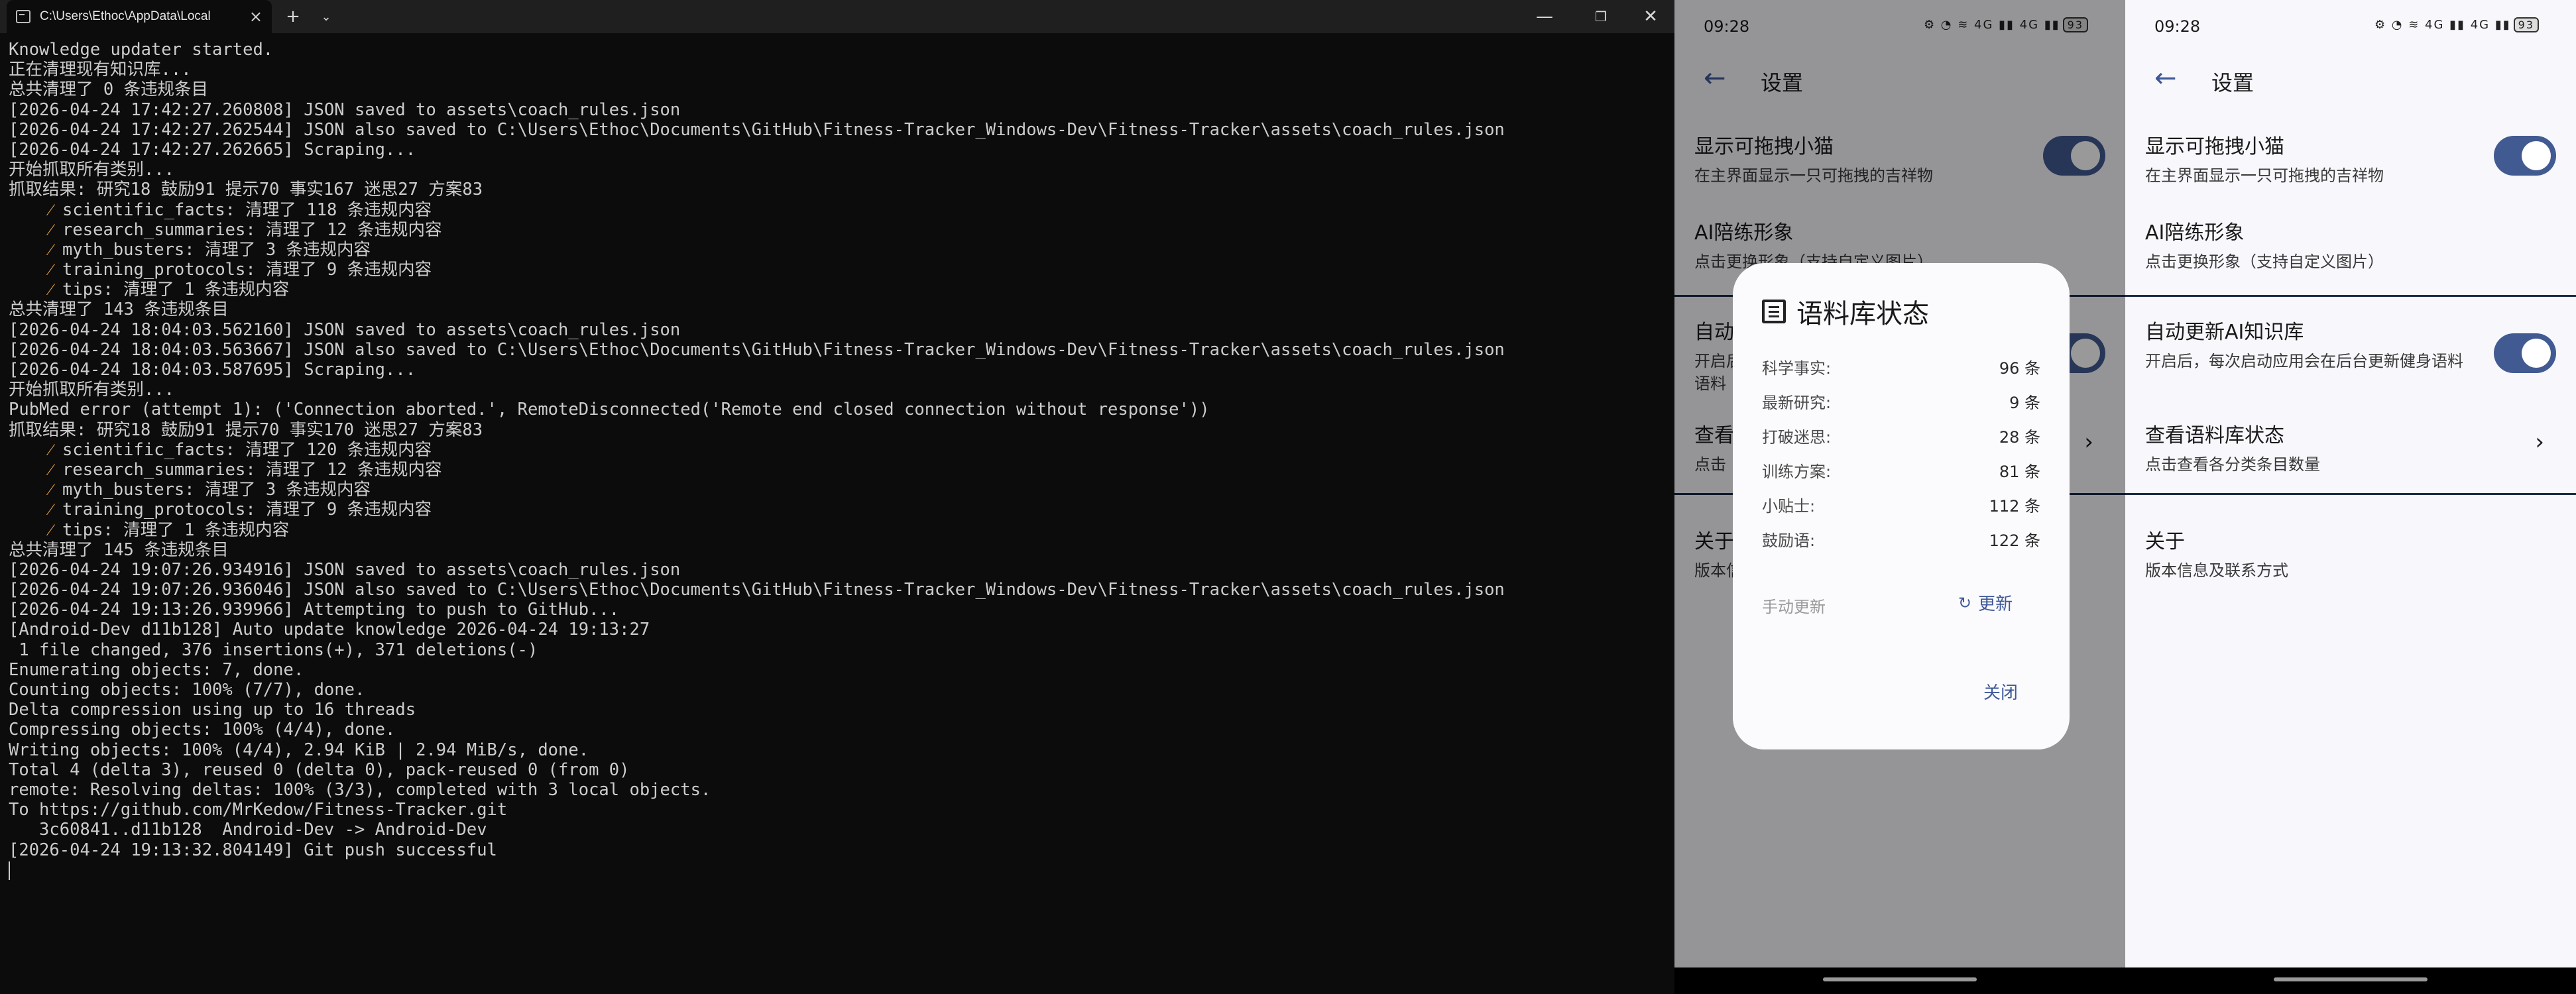 The width and height of the screenshot is (2576, 994). What do you see at coordinates (2540, 442) in the screenshot?
I see `chevron-right-icon: ›` at bounding box center [2540, 442].